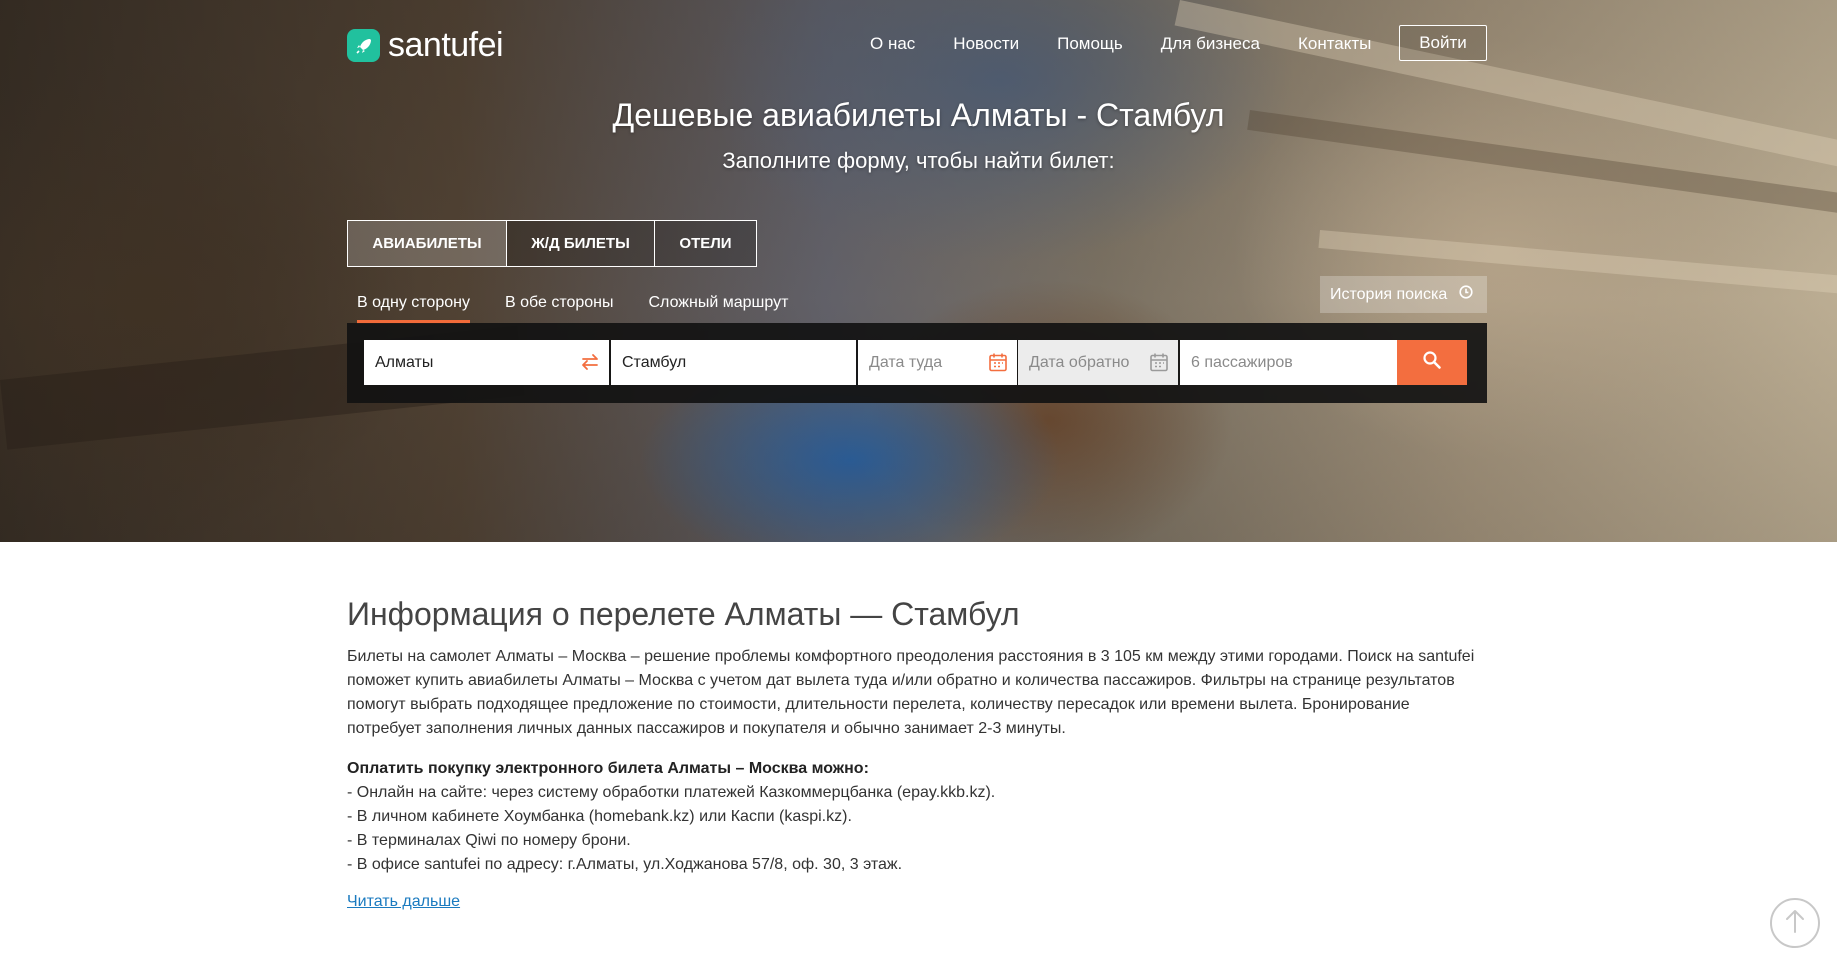 The height and width of the screenshot is (963, 1837). What do you see at coordinates (1334, 44) in the screenshot?
I see `nav-link-contacts: Контакты` at bounding box center [1334, 44].